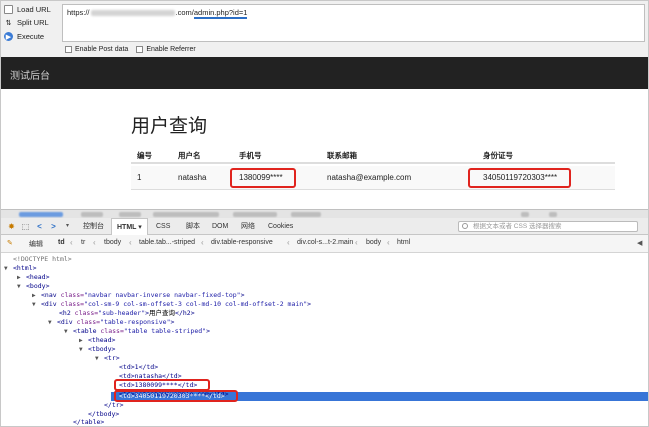  I want to click on tree-node-html: <html>, so click(24, 268).